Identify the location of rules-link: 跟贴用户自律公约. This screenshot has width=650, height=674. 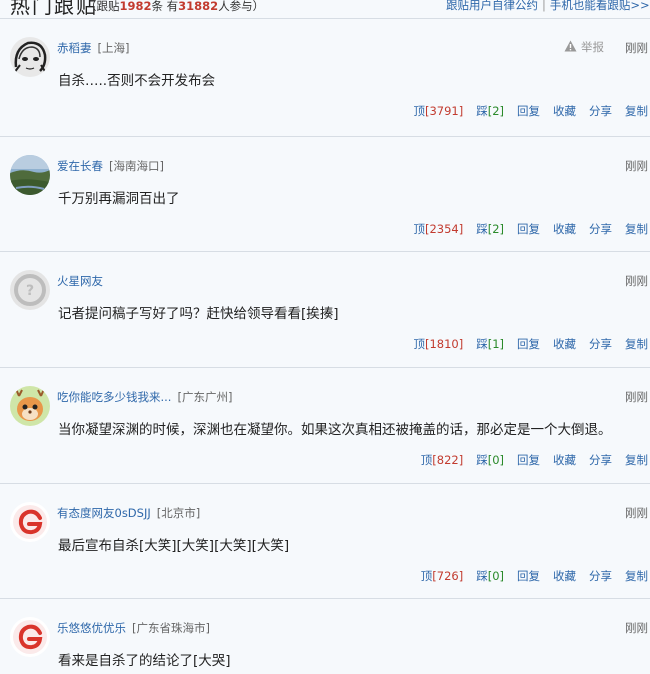
(492, 6).